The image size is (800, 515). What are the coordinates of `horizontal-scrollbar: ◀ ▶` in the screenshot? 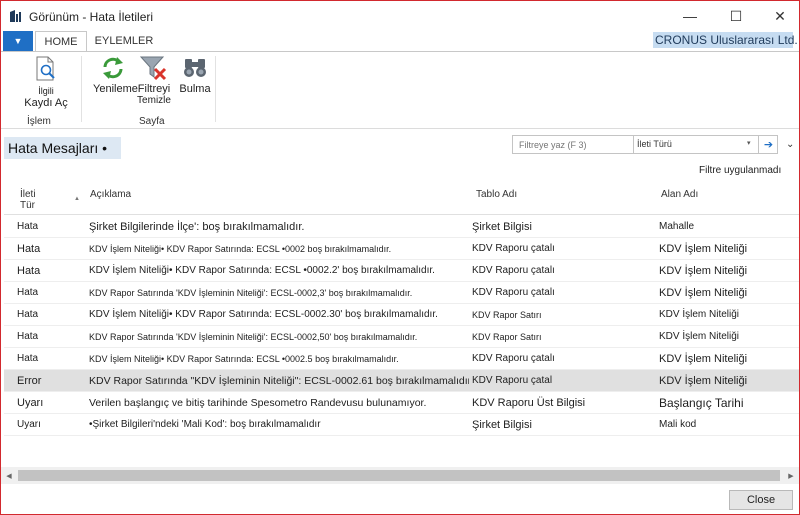 It's located at (400, 475).